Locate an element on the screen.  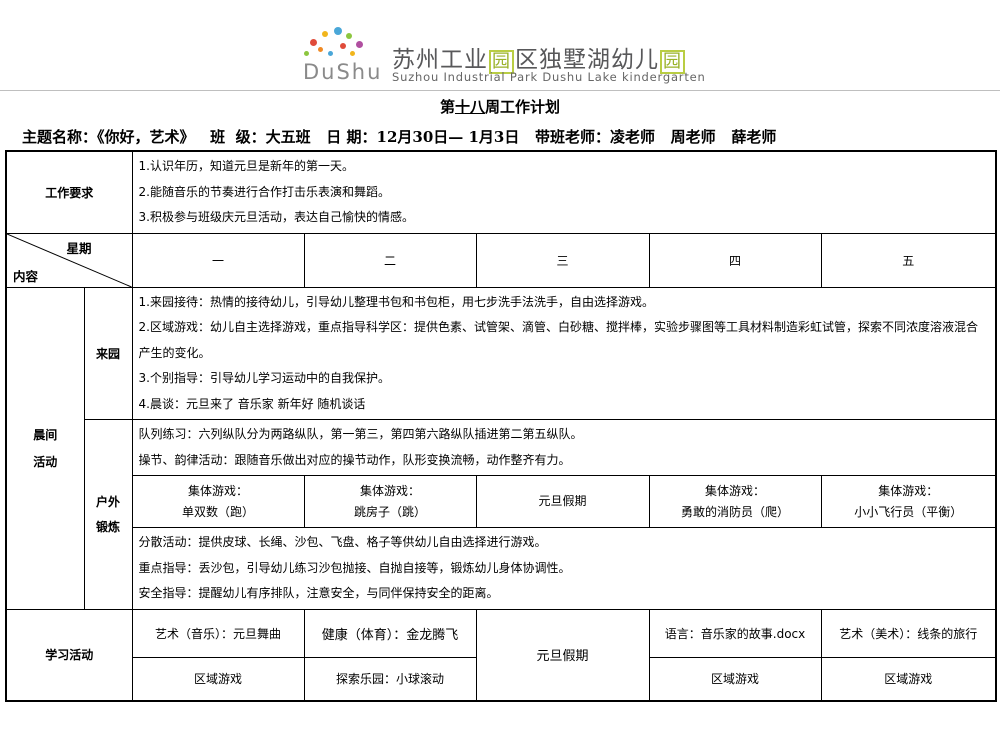
page-title: 第十八周工作计划 is located at coordinates (500, 107).